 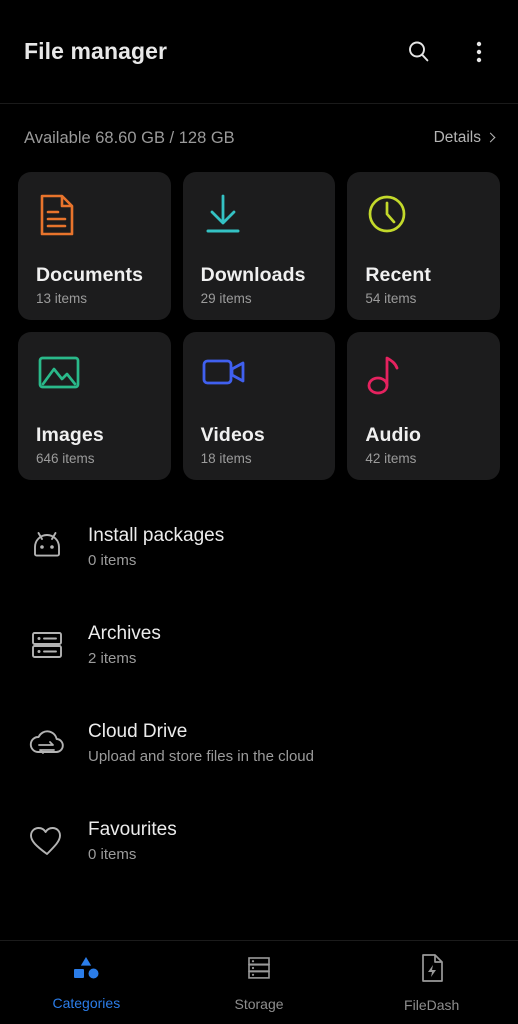 I want to click on nav-item-categories: Categories, so click(x=86, y=982).